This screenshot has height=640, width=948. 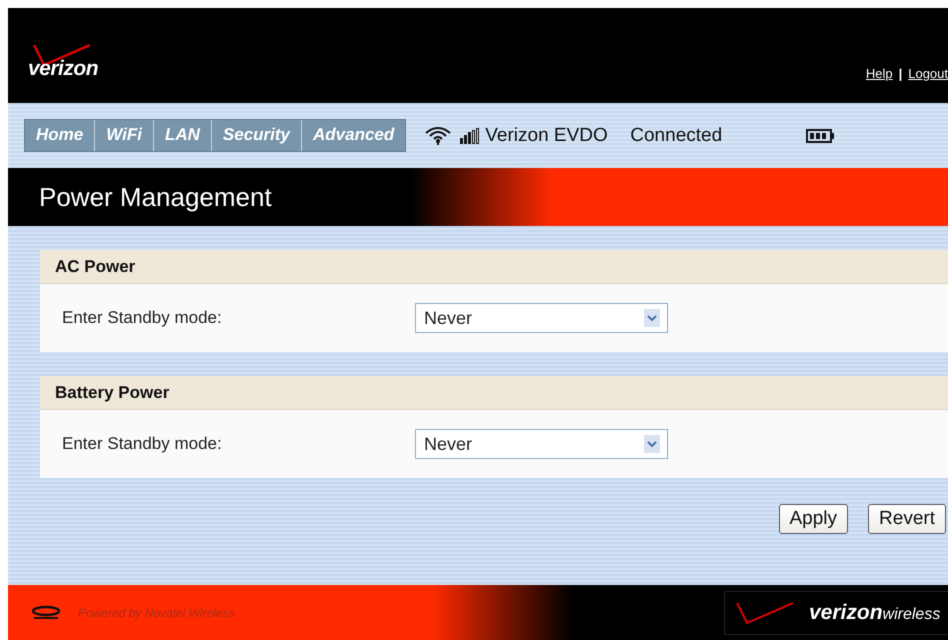 What do you see at coordinates (155, 197) in the screenshot?
I see `page-title: Power Management` at bounding box center [155, 197].